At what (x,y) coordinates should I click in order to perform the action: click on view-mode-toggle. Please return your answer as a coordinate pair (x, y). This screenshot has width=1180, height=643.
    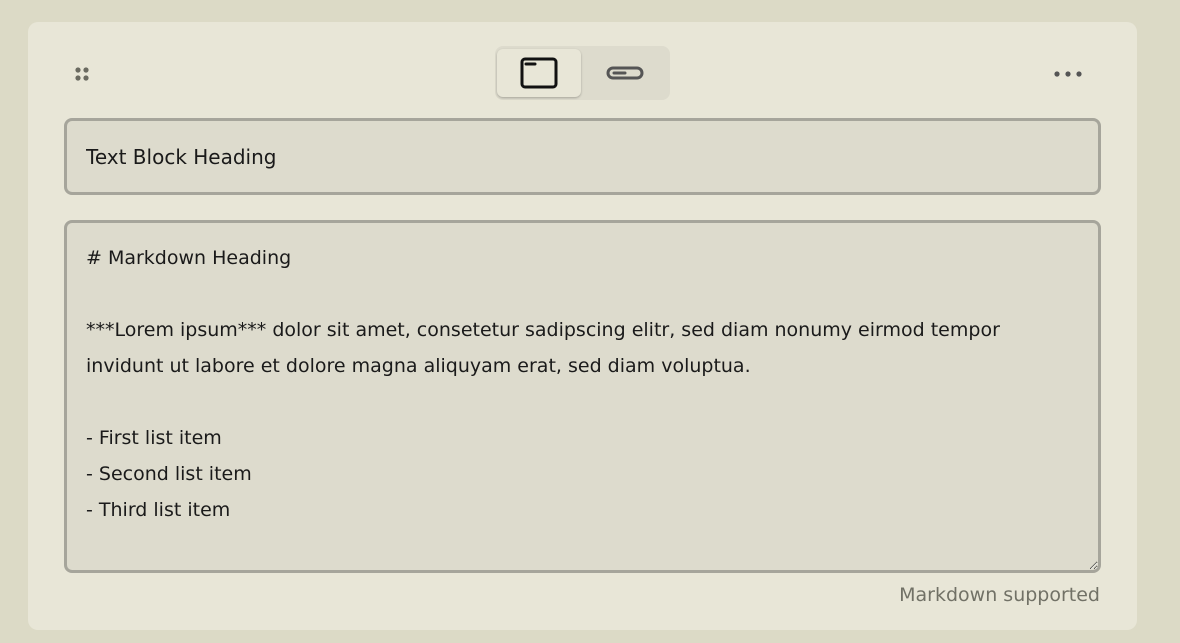
    Looking at the image, I should click on (582, 73).